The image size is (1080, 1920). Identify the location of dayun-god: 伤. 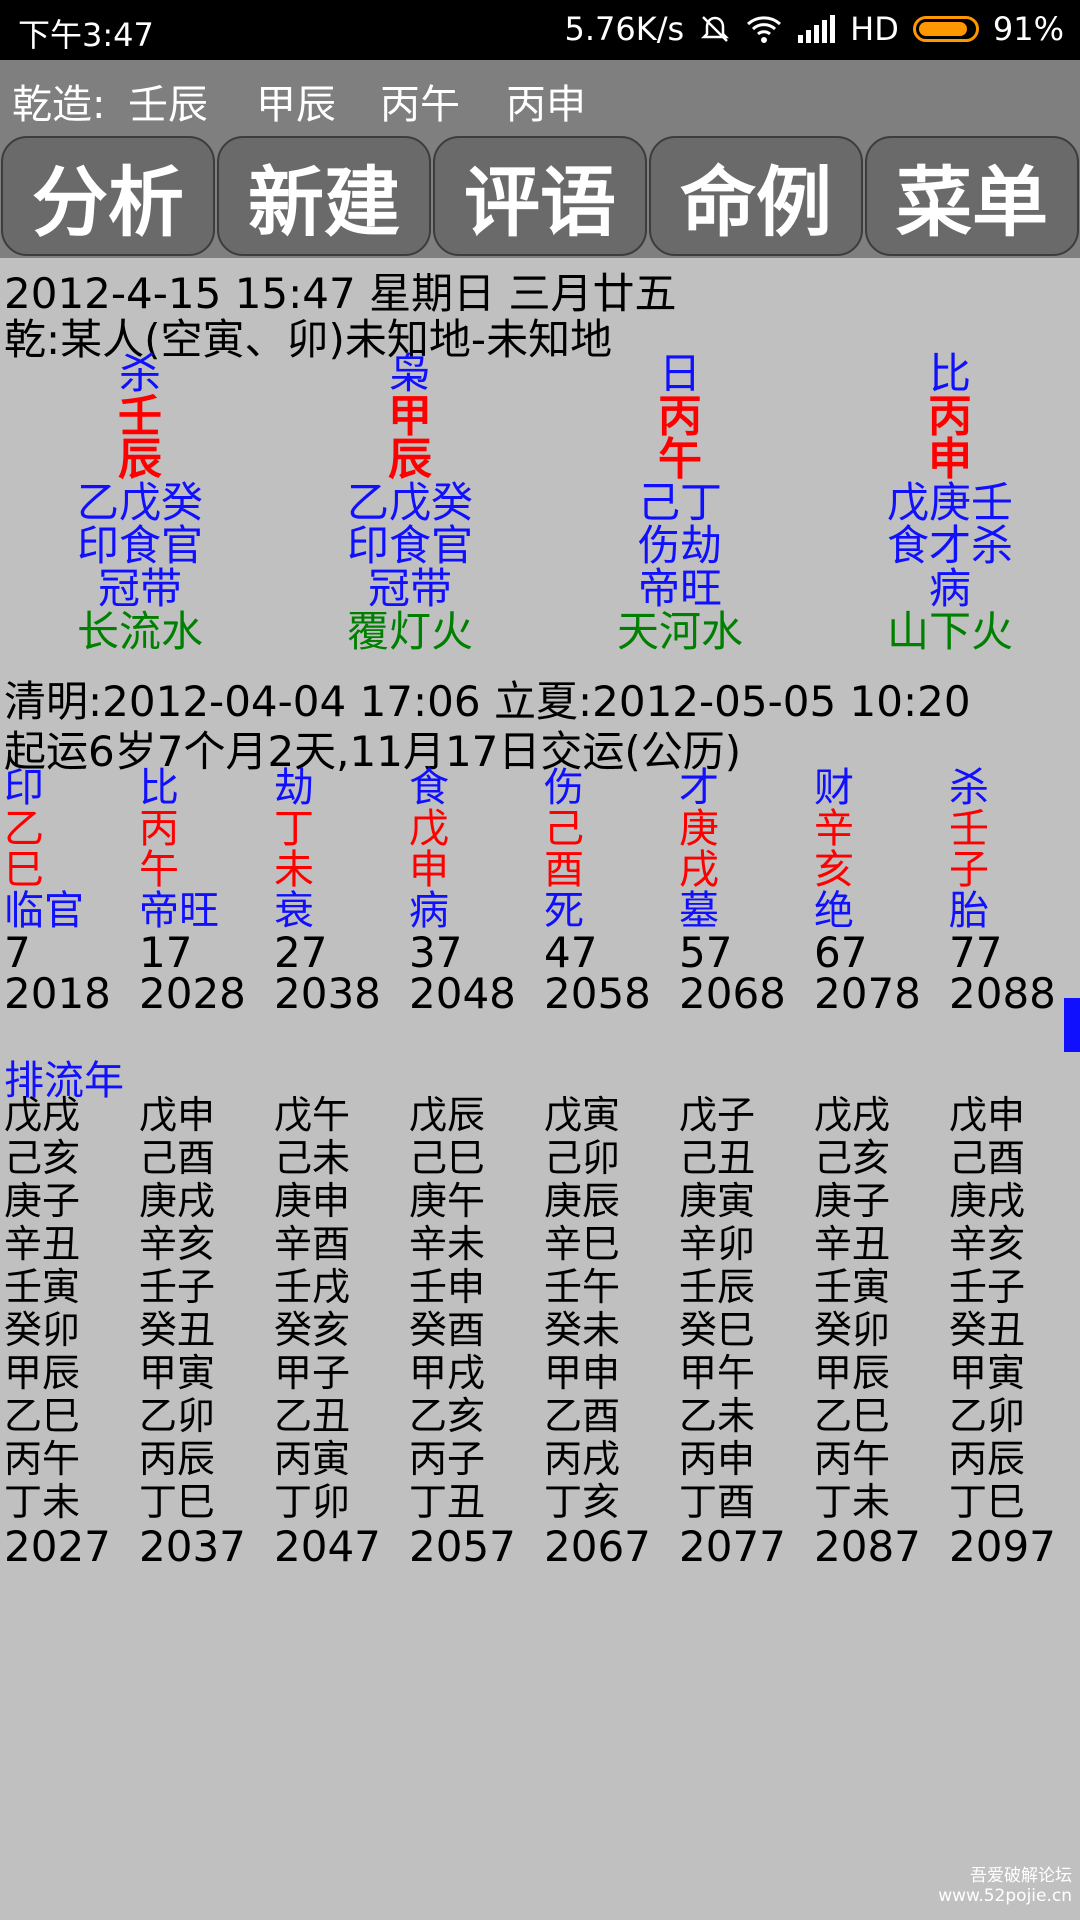
(564, 788).